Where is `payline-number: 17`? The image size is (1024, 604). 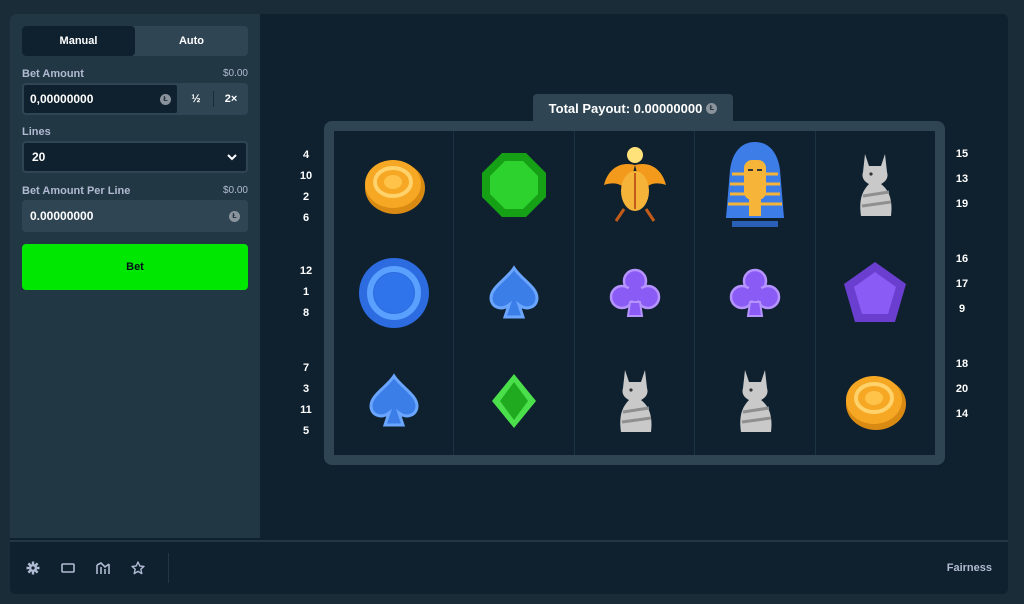 payline-number: 17 is located at coordinates (962, 284).